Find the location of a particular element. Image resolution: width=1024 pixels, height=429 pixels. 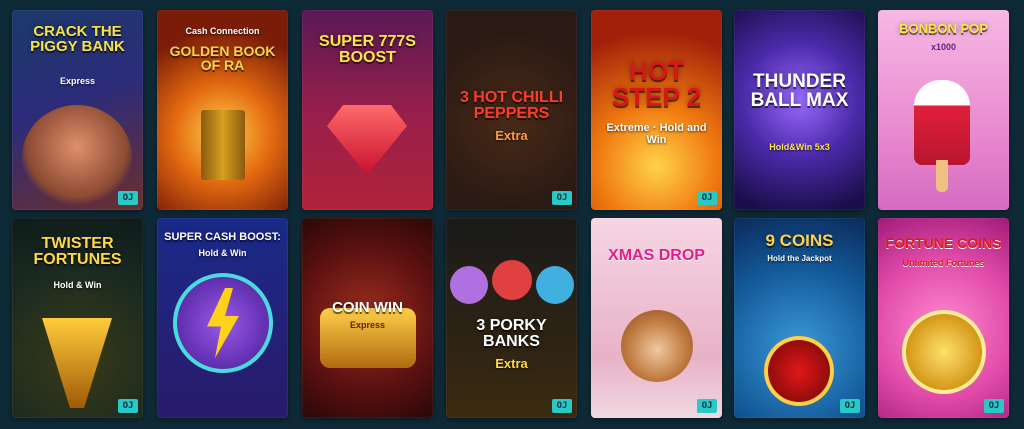

game-title: Crack the Piggy Bank is located at coordinates (77, 39).